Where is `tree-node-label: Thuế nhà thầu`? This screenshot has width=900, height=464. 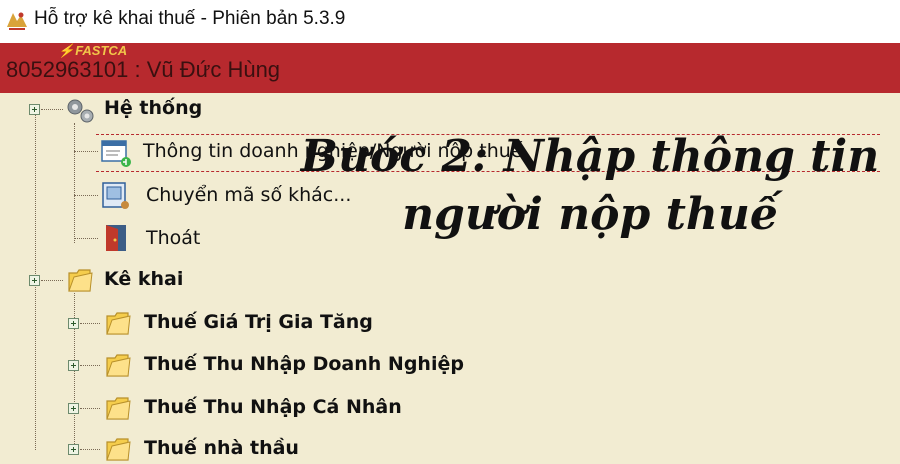
tree-node-label: Thuế nhà thầu is located at coordinates (221, 448).